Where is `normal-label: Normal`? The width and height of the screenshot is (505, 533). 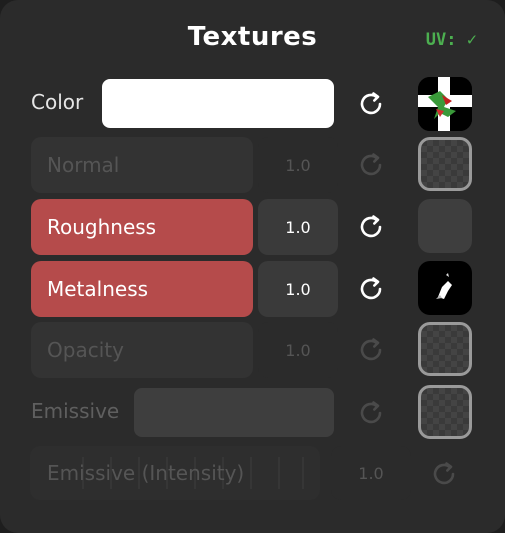
normal-label: Normal is located at coordinates (83, 165).